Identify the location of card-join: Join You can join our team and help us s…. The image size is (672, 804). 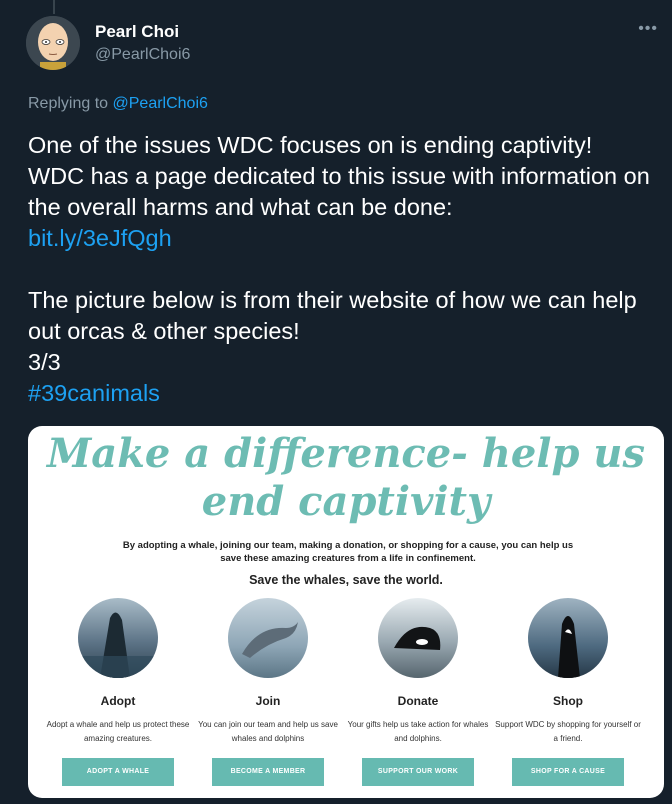
(268, 692).